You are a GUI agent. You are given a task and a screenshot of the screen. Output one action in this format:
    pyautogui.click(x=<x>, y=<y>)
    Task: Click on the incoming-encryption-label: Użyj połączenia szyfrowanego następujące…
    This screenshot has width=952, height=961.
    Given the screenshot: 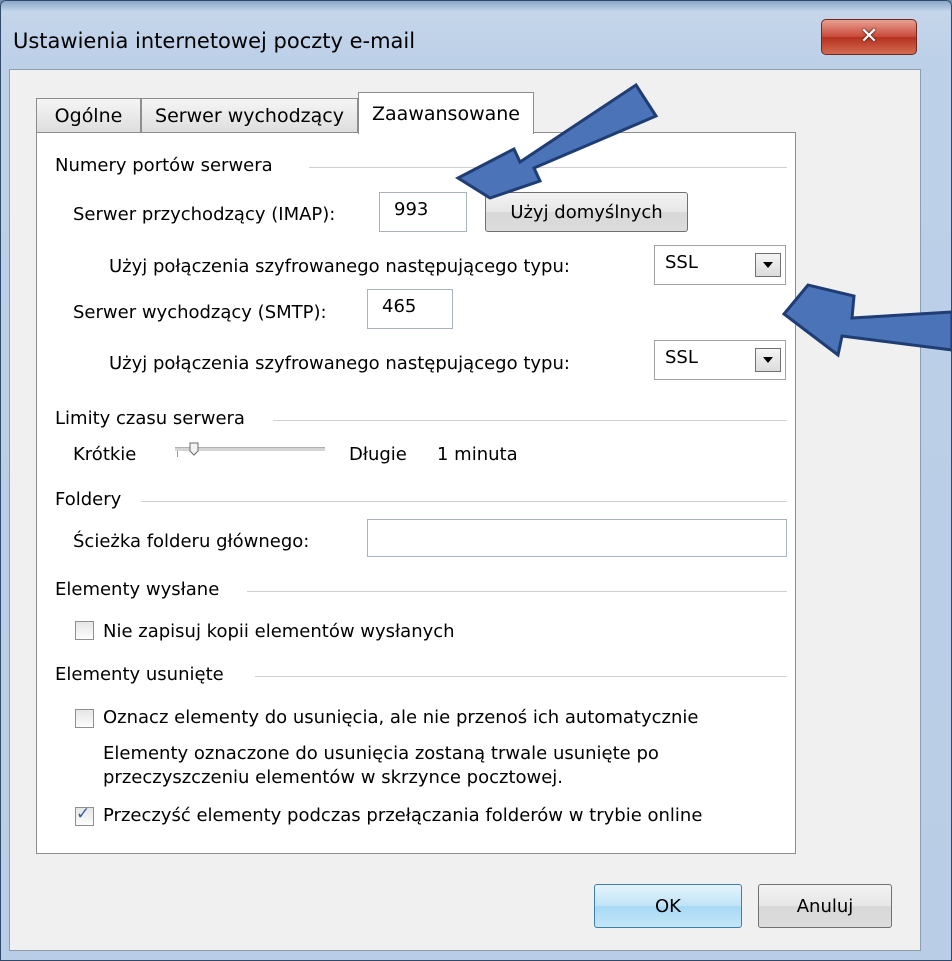 What is the action you would take?
    pyautogui.click(x=339, y=266)
    